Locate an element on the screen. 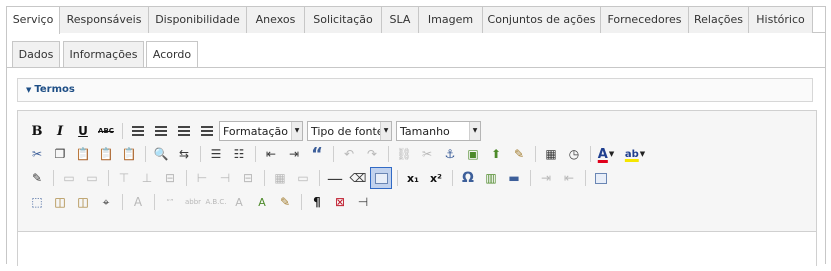 This screenshot has height=271, width=831. subscript-button: x₁ is located at coordinates (413, 178).